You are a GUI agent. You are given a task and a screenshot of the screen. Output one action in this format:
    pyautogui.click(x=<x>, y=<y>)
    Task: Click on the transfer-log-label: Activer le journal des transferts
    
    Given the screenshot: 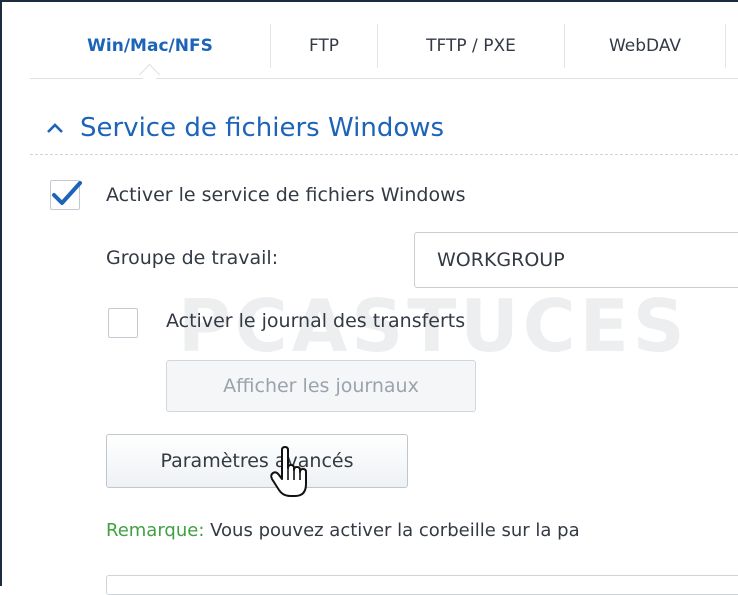 What is the action you would take?
    pyautogui.click(x=316, y=321)
    